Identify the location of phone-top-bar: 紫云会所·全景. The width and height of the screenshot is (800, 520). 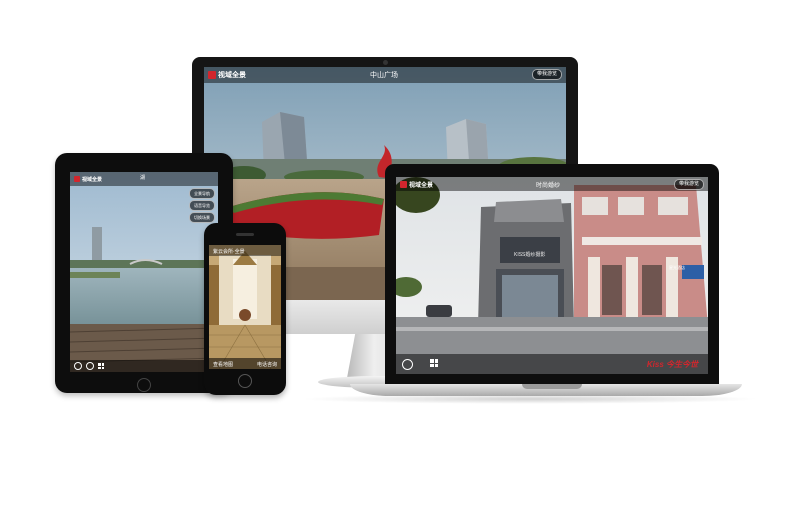
(245, 250).